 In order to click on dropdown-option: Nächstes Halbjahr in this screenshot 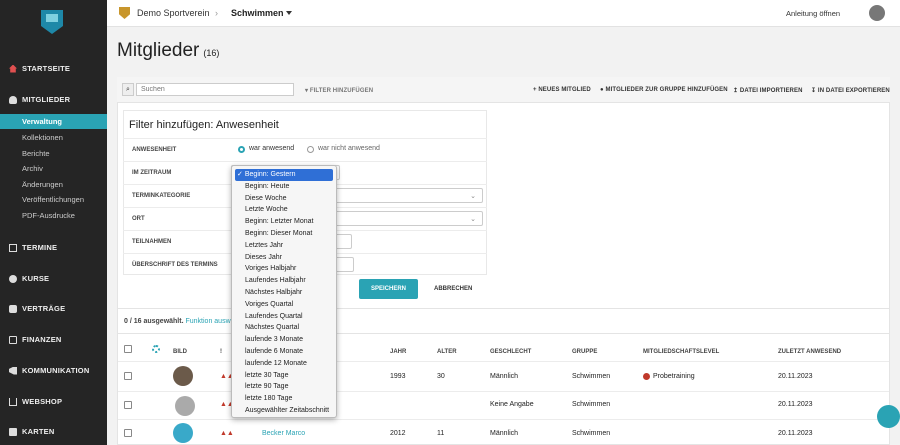, I will do `click(284, 293)`.